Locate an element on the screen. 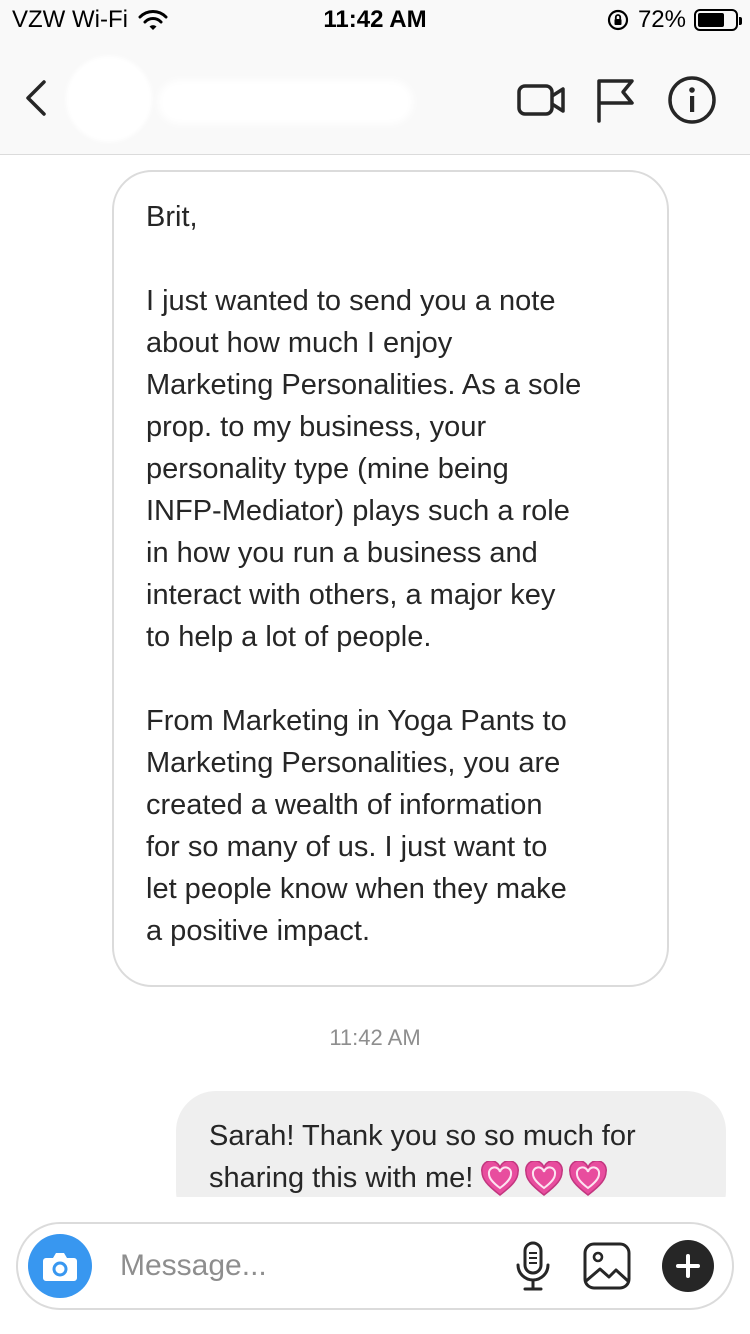 The image size is (750, 1334). info-icon is located at coordinates (692, 100).